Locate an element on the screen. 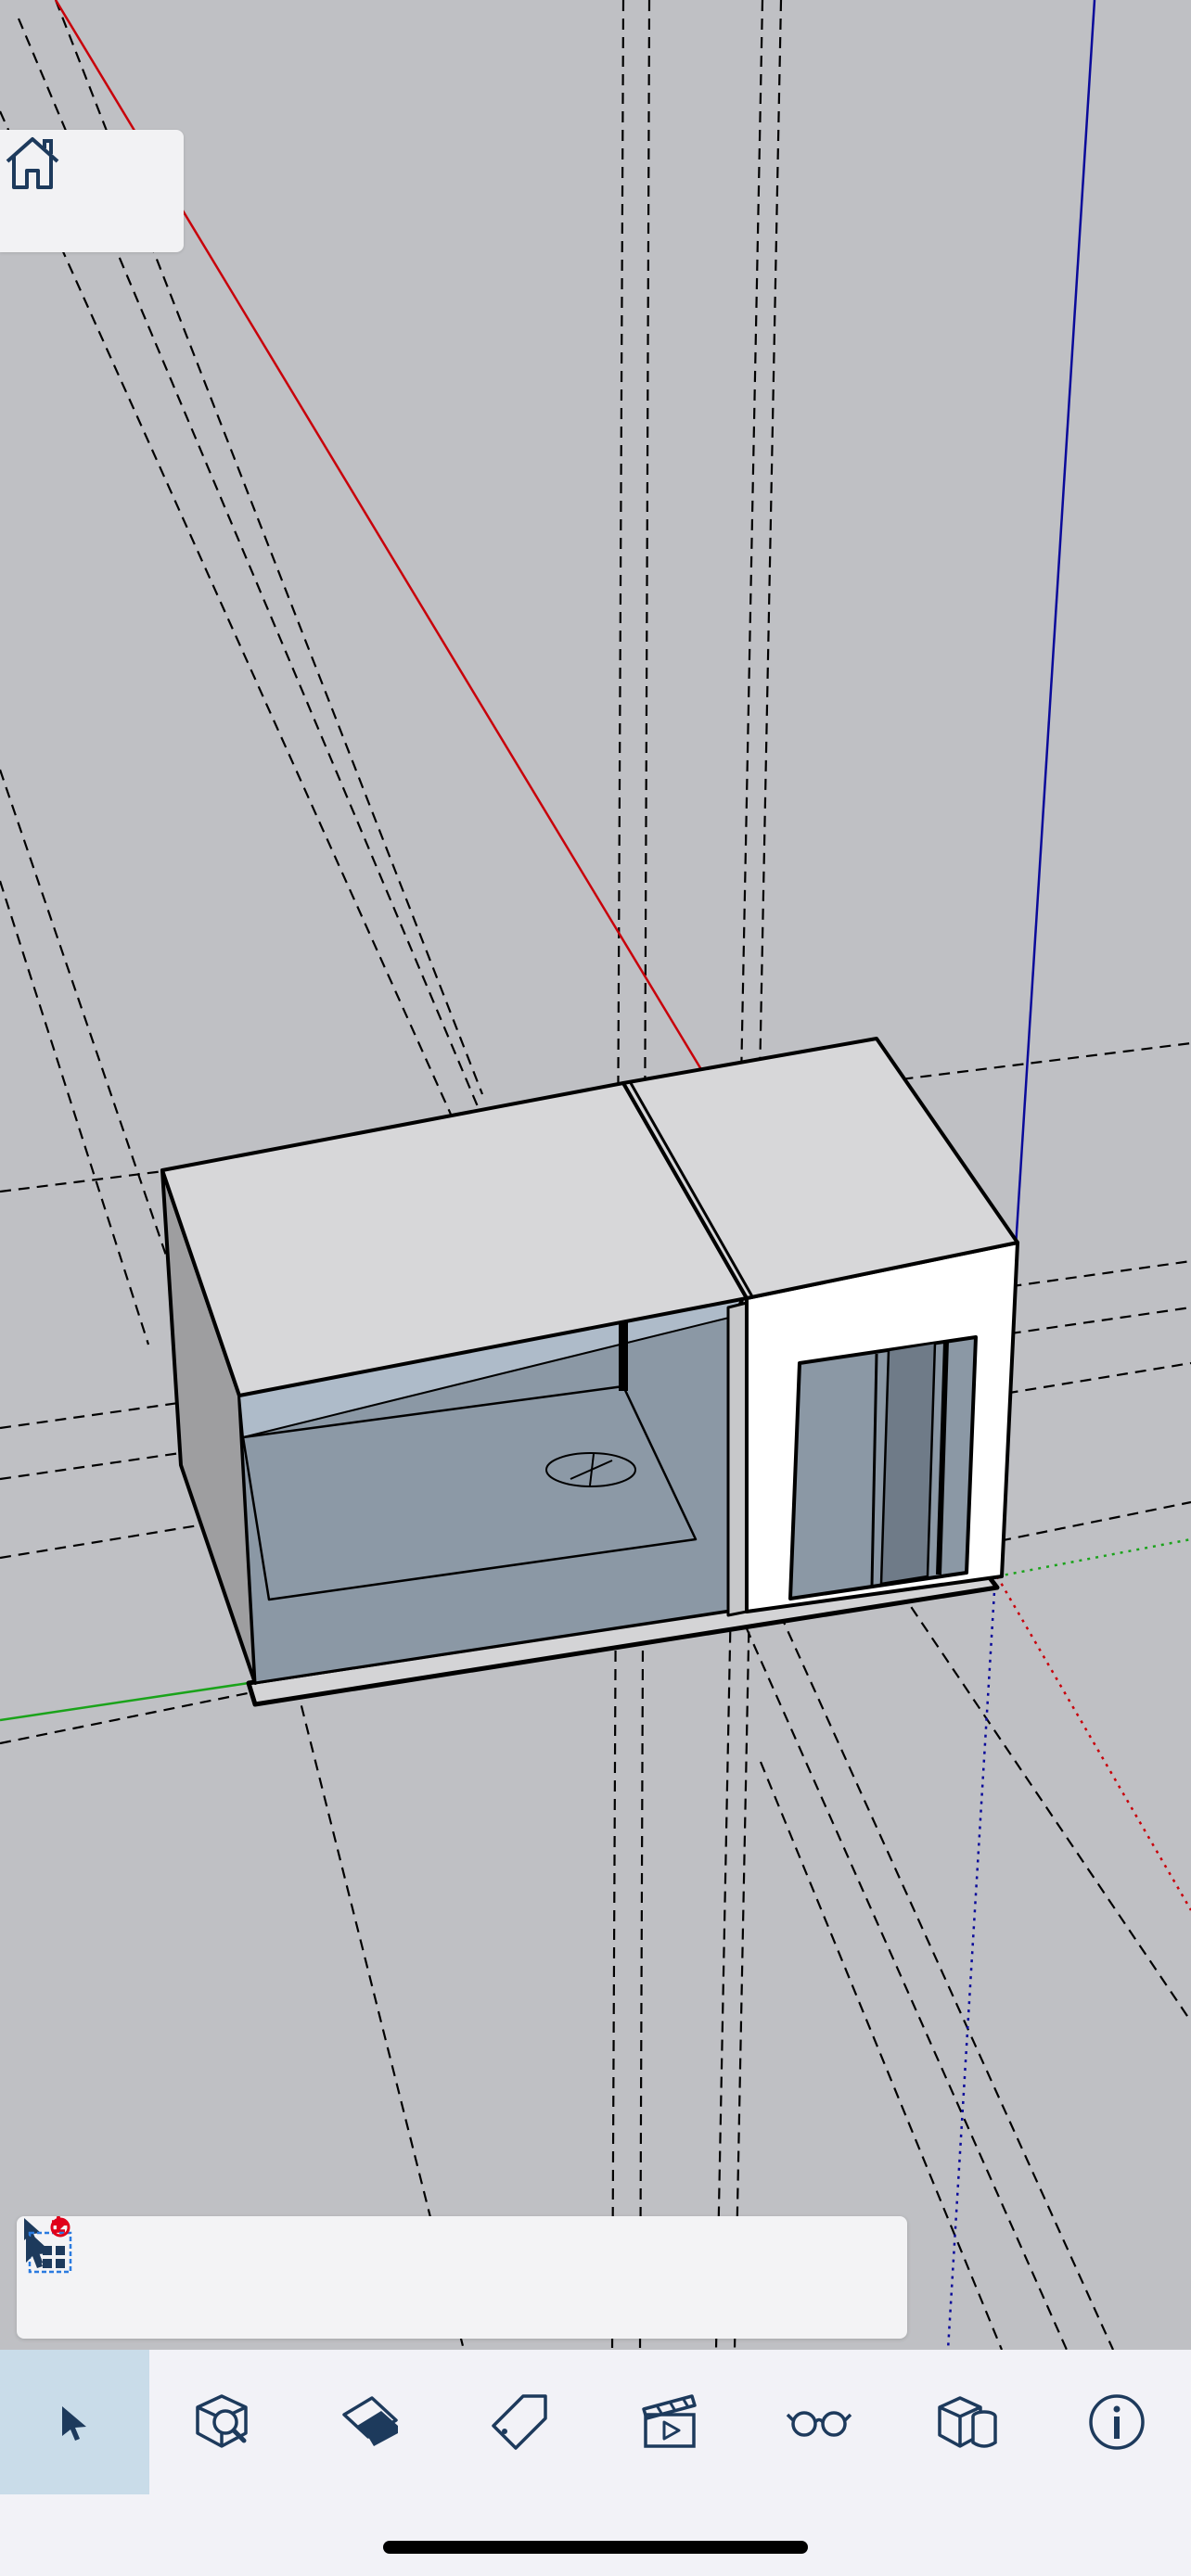  components-icon is located at coordinates (967, 2422).